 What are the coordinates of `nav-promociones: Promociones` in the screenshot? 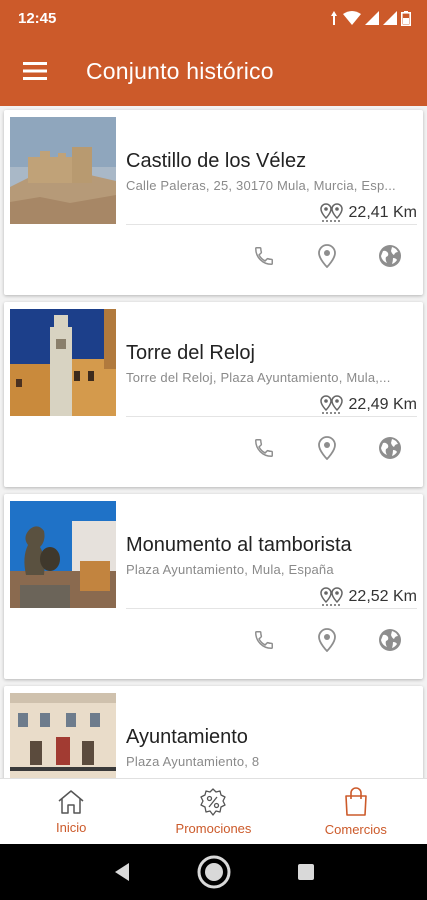 It's located at (213, 811).